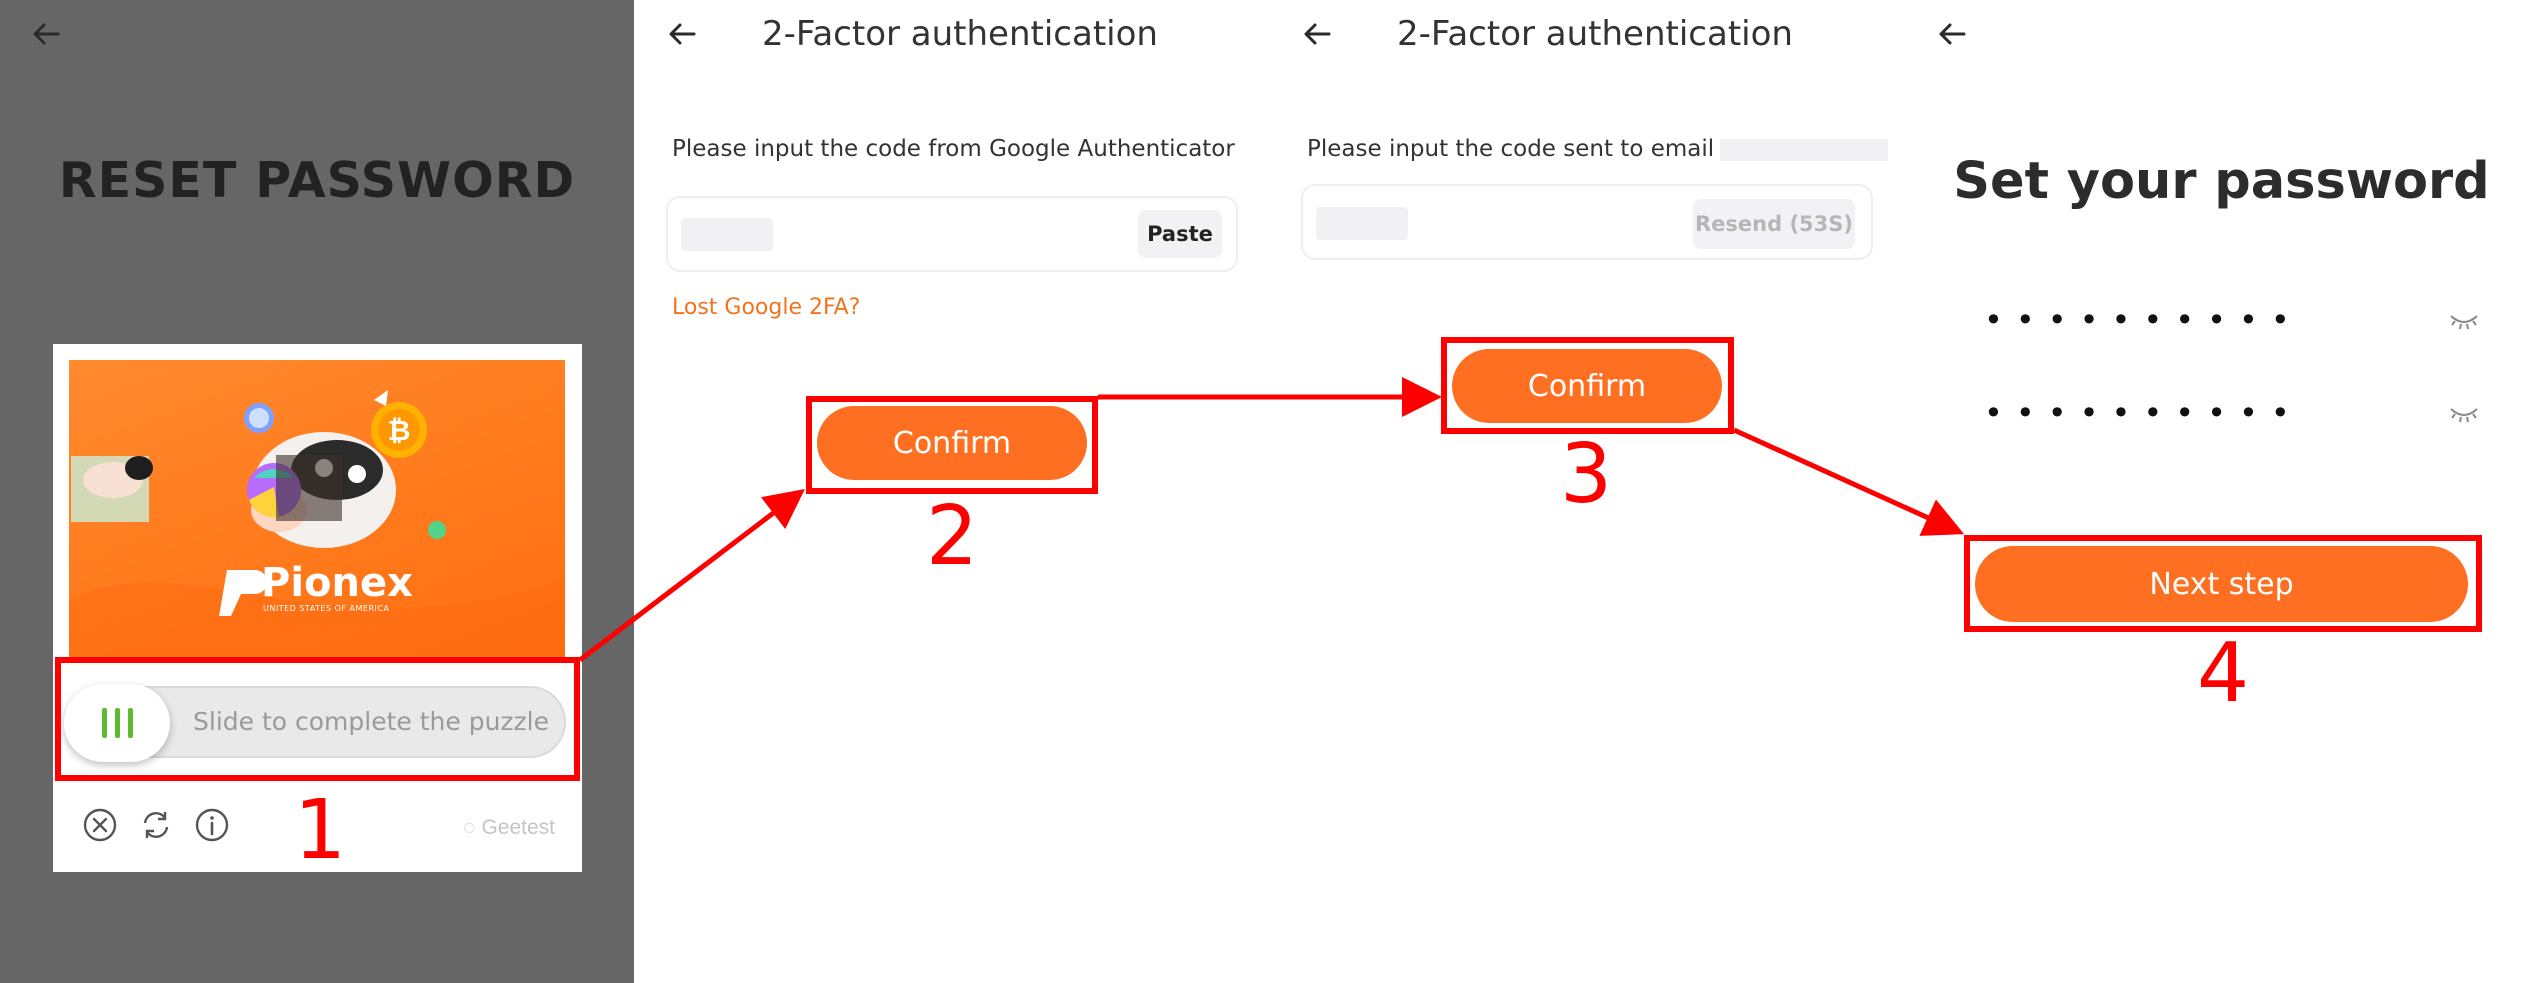 Image resolution: width=2539 pixels, height=983 pixels. I want to click on slider-hint-text: Slide to complete the puzzle, so click(371, 721).